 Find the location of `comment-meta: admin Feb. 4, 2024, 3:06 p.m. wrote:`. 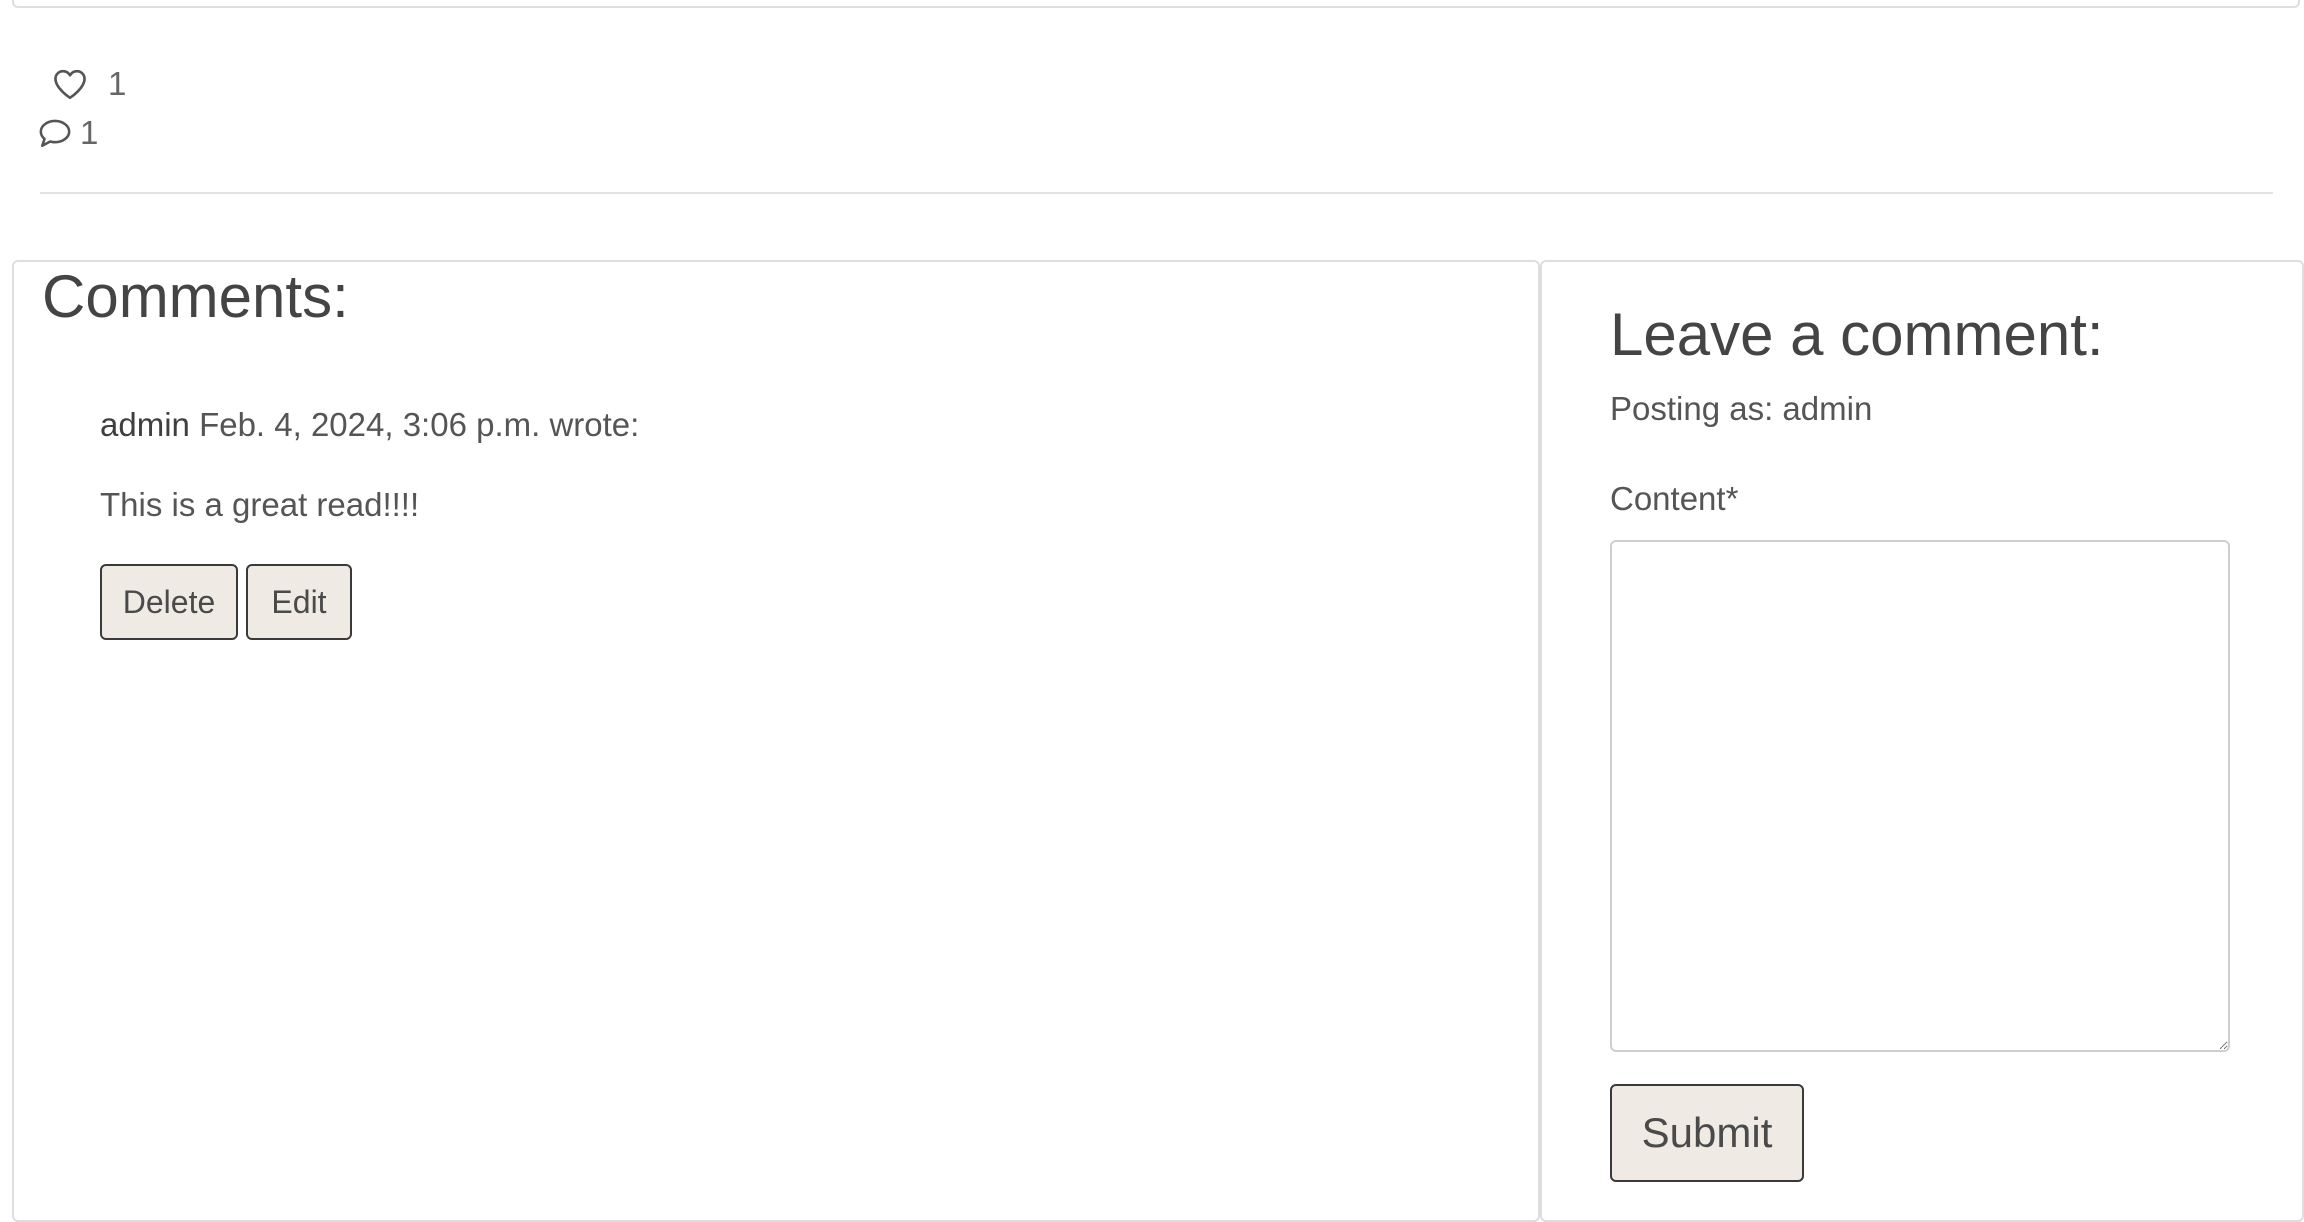

comment-meta: admin Feb. 4, 2024, 3:06 p.m. wrote: is located at coordinates (369, 425).